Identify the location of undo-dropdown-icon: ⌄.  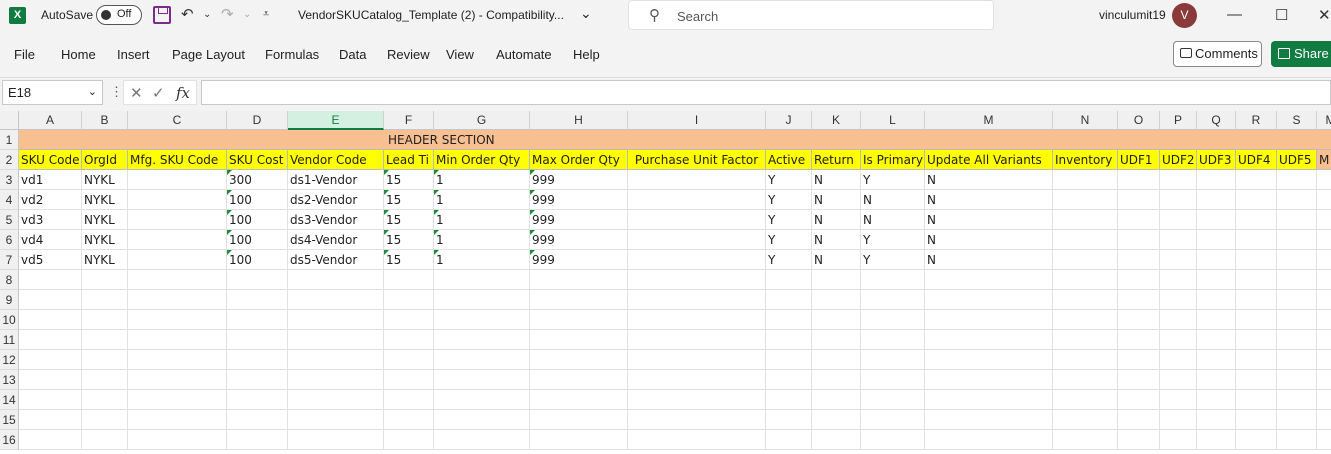
(207, 19).